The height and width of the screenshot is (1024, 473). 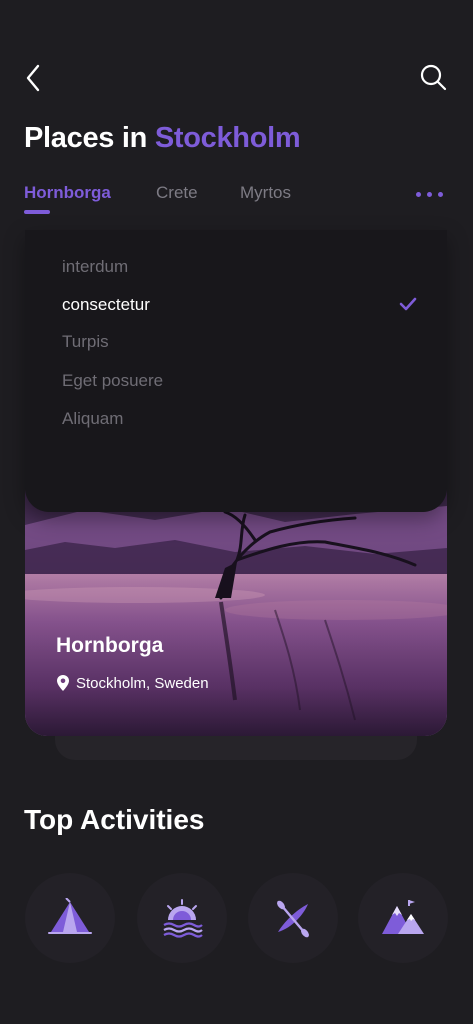 I want to click on search-button, so click(x=433, y=77).